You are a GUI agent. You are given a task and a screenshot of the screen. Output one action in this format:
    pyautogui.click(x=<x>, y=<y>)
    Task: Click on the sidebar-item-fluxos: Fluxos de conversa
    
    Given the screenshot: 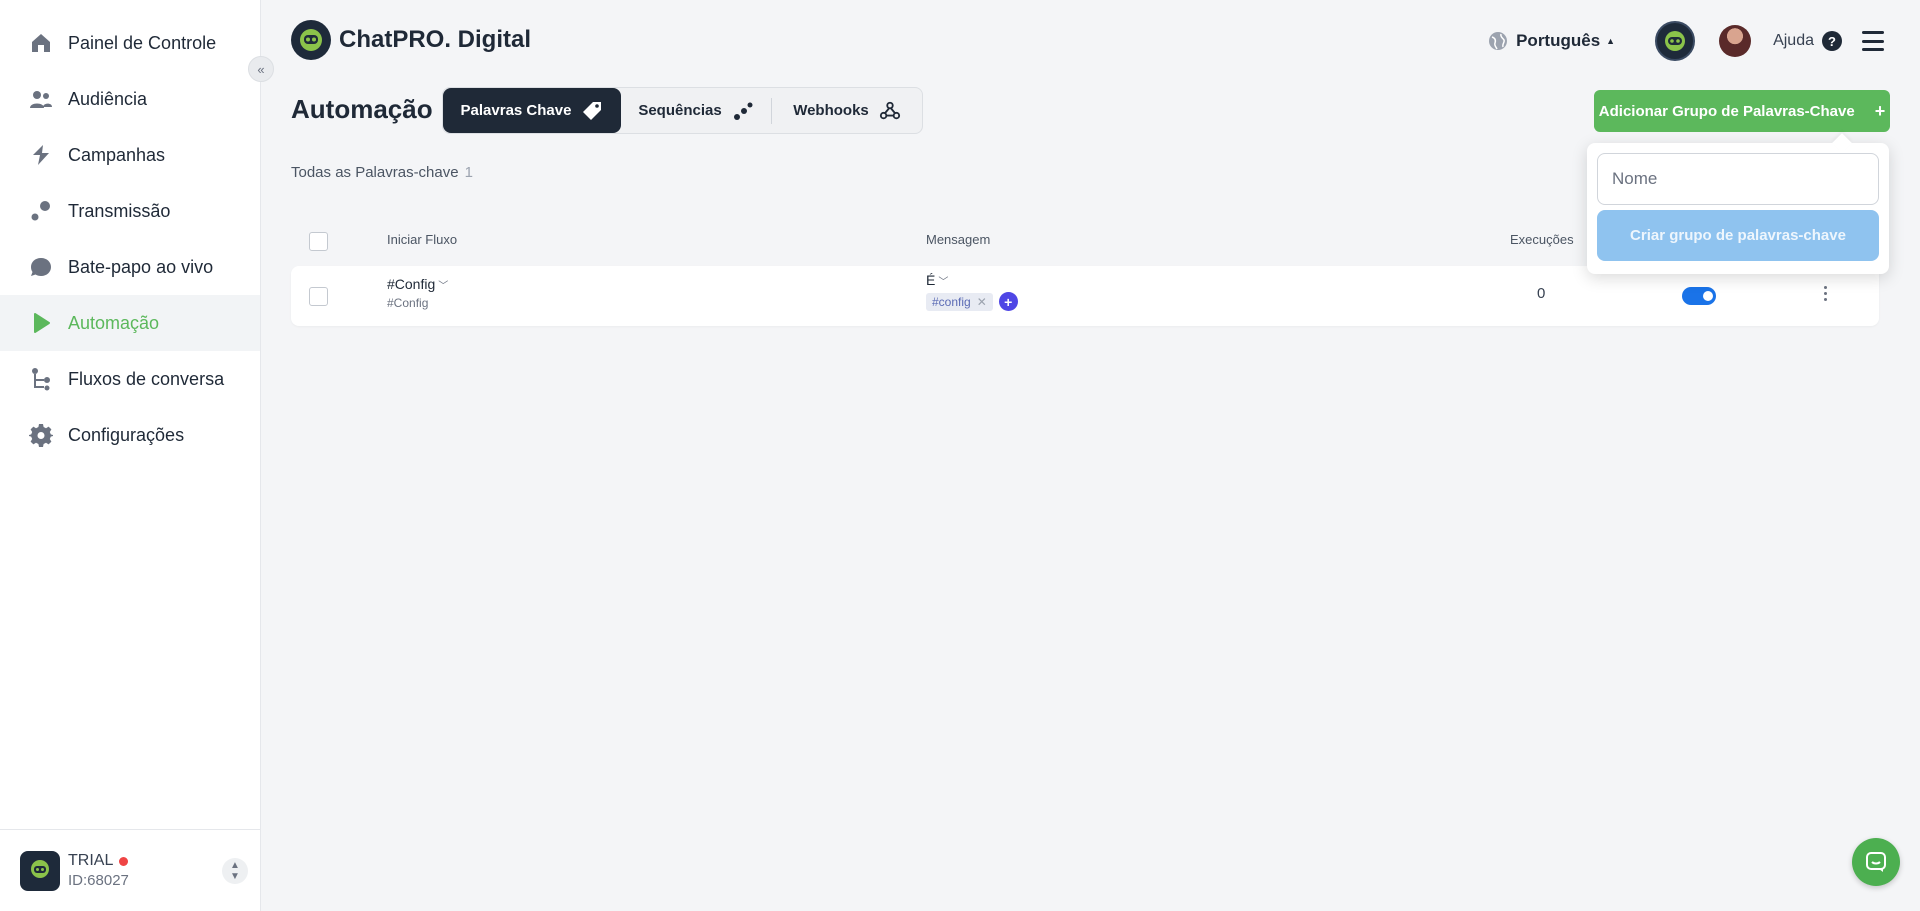 What is the action you would take?
    pyautogui.click(x=130, y=379)
    